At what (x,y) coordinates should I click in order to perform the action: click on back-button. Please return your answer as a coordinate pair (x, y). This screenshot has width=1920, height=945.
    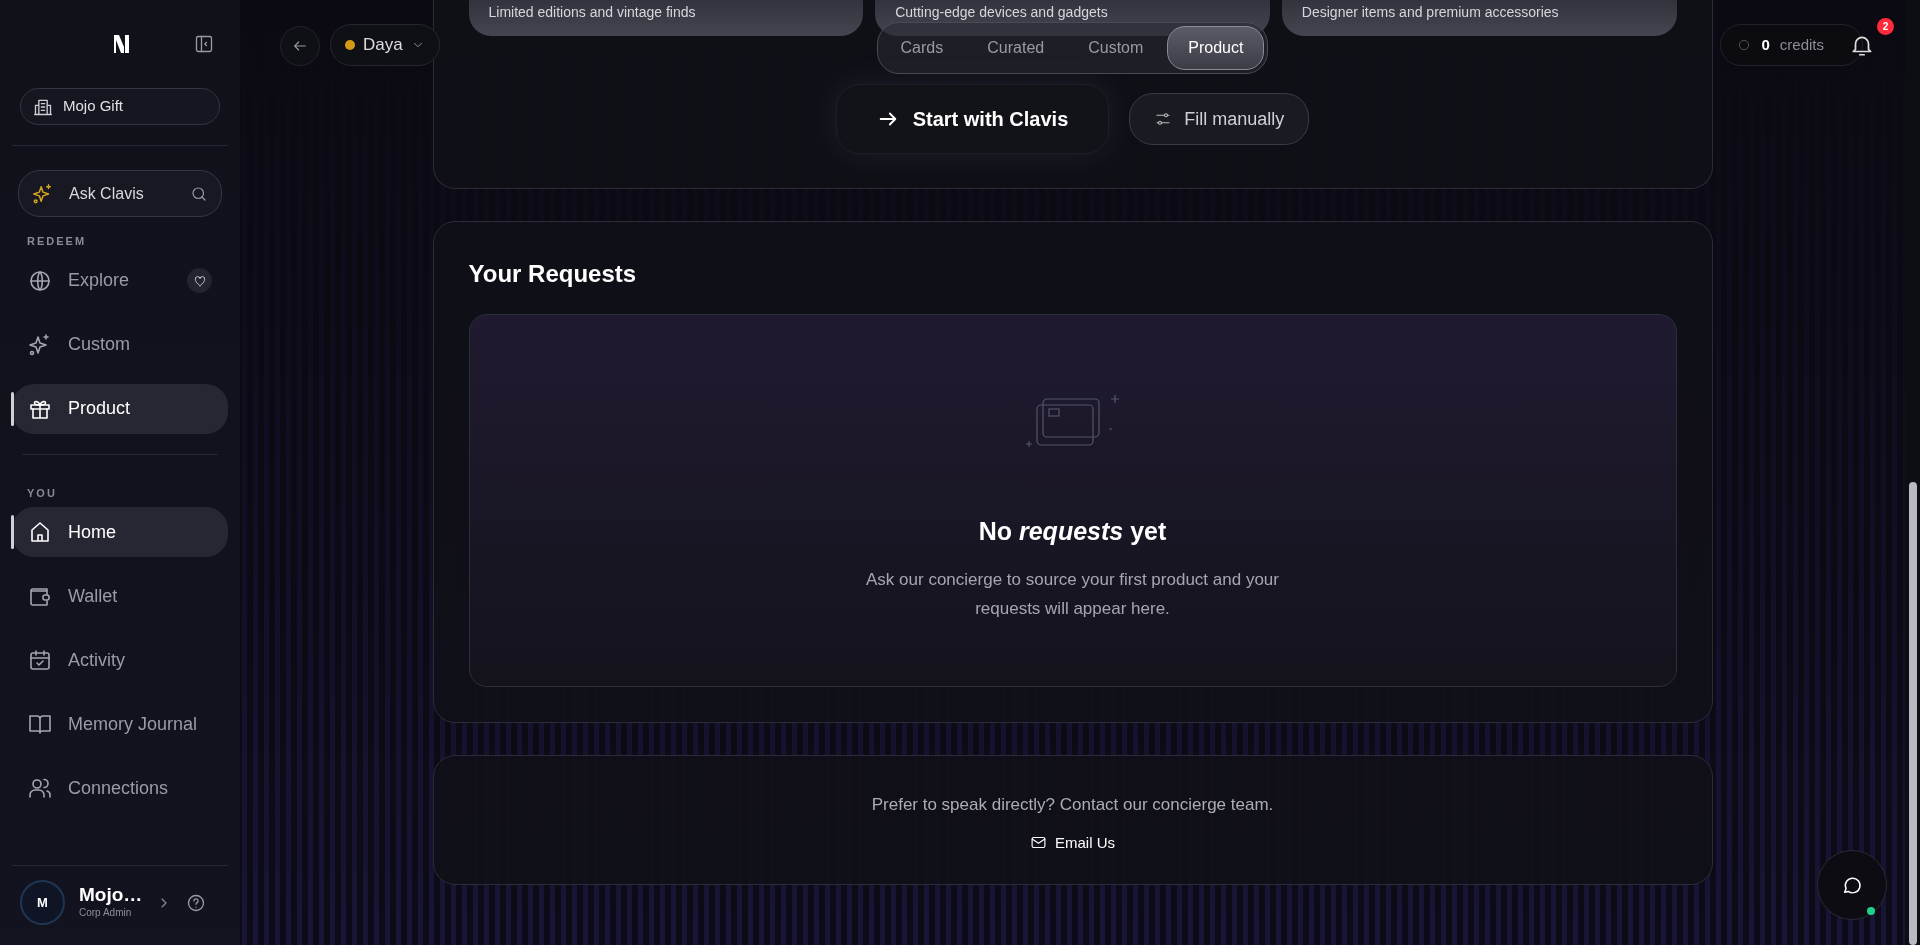
    Looking at the image, I should click on (300, 46).